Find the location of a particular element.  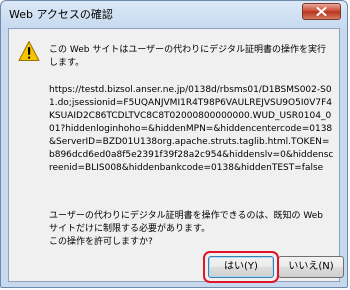

yes-button: はい(Y) is located at coordinates (241, 267).